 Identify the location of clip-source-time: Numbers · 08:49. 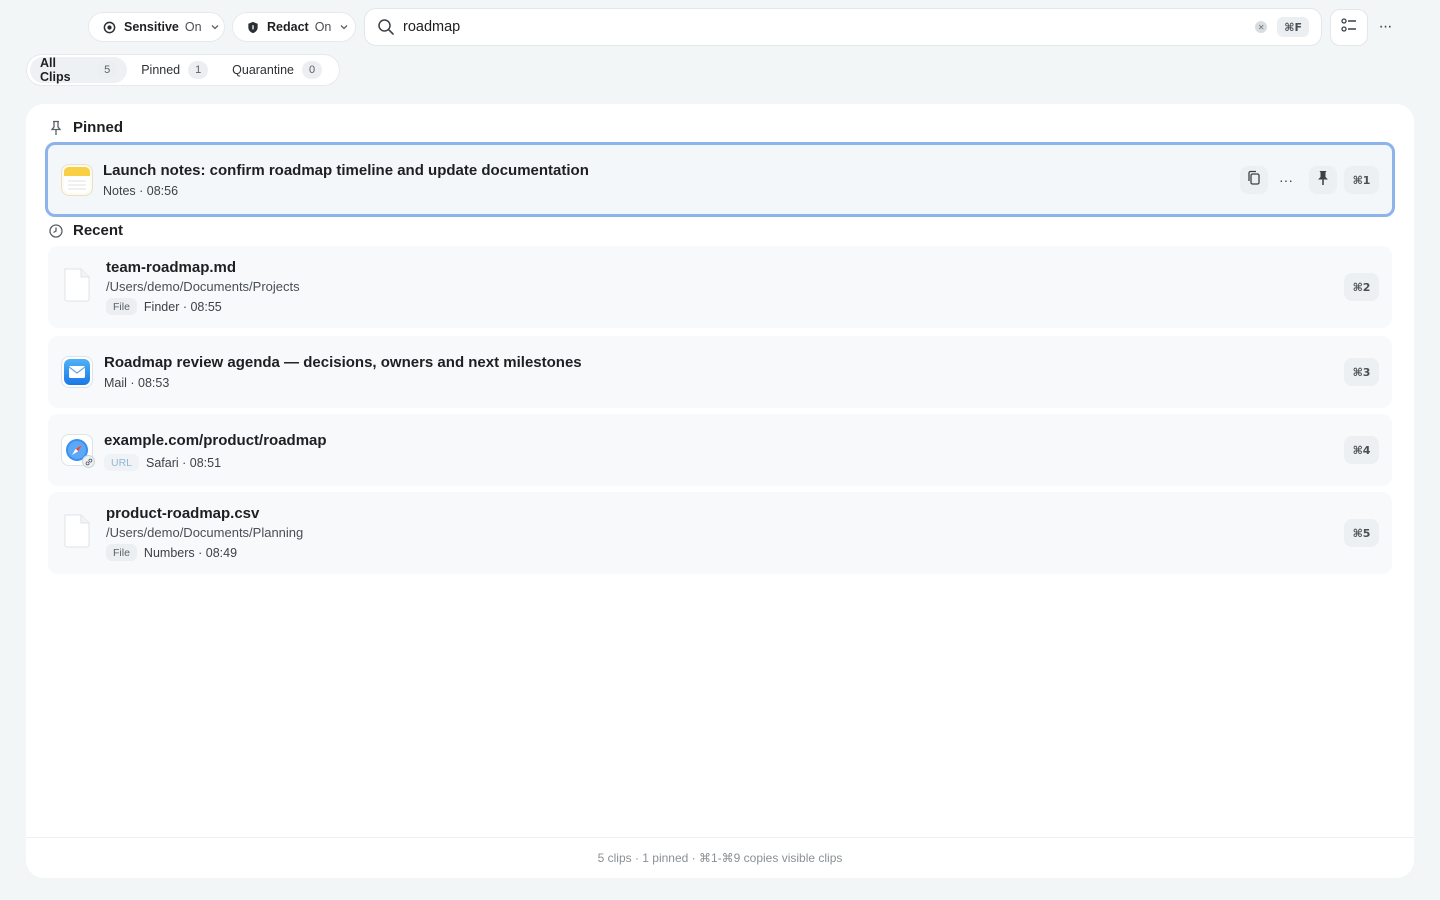
(190, 552).